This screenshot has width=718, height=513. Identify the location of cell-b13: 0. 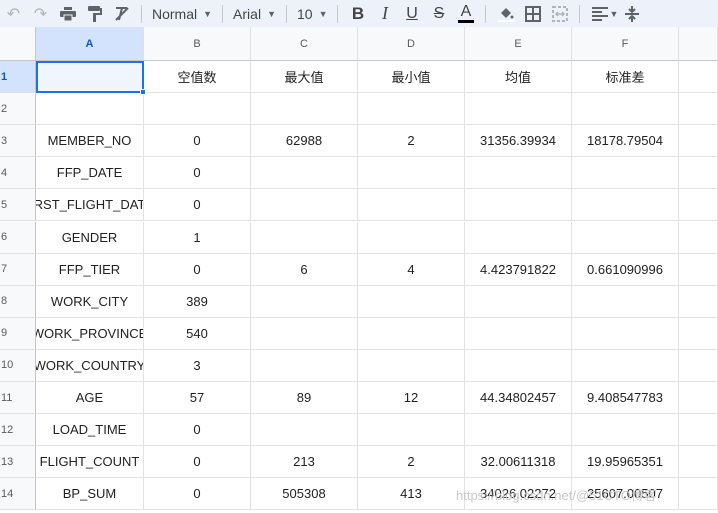
(197, 462).